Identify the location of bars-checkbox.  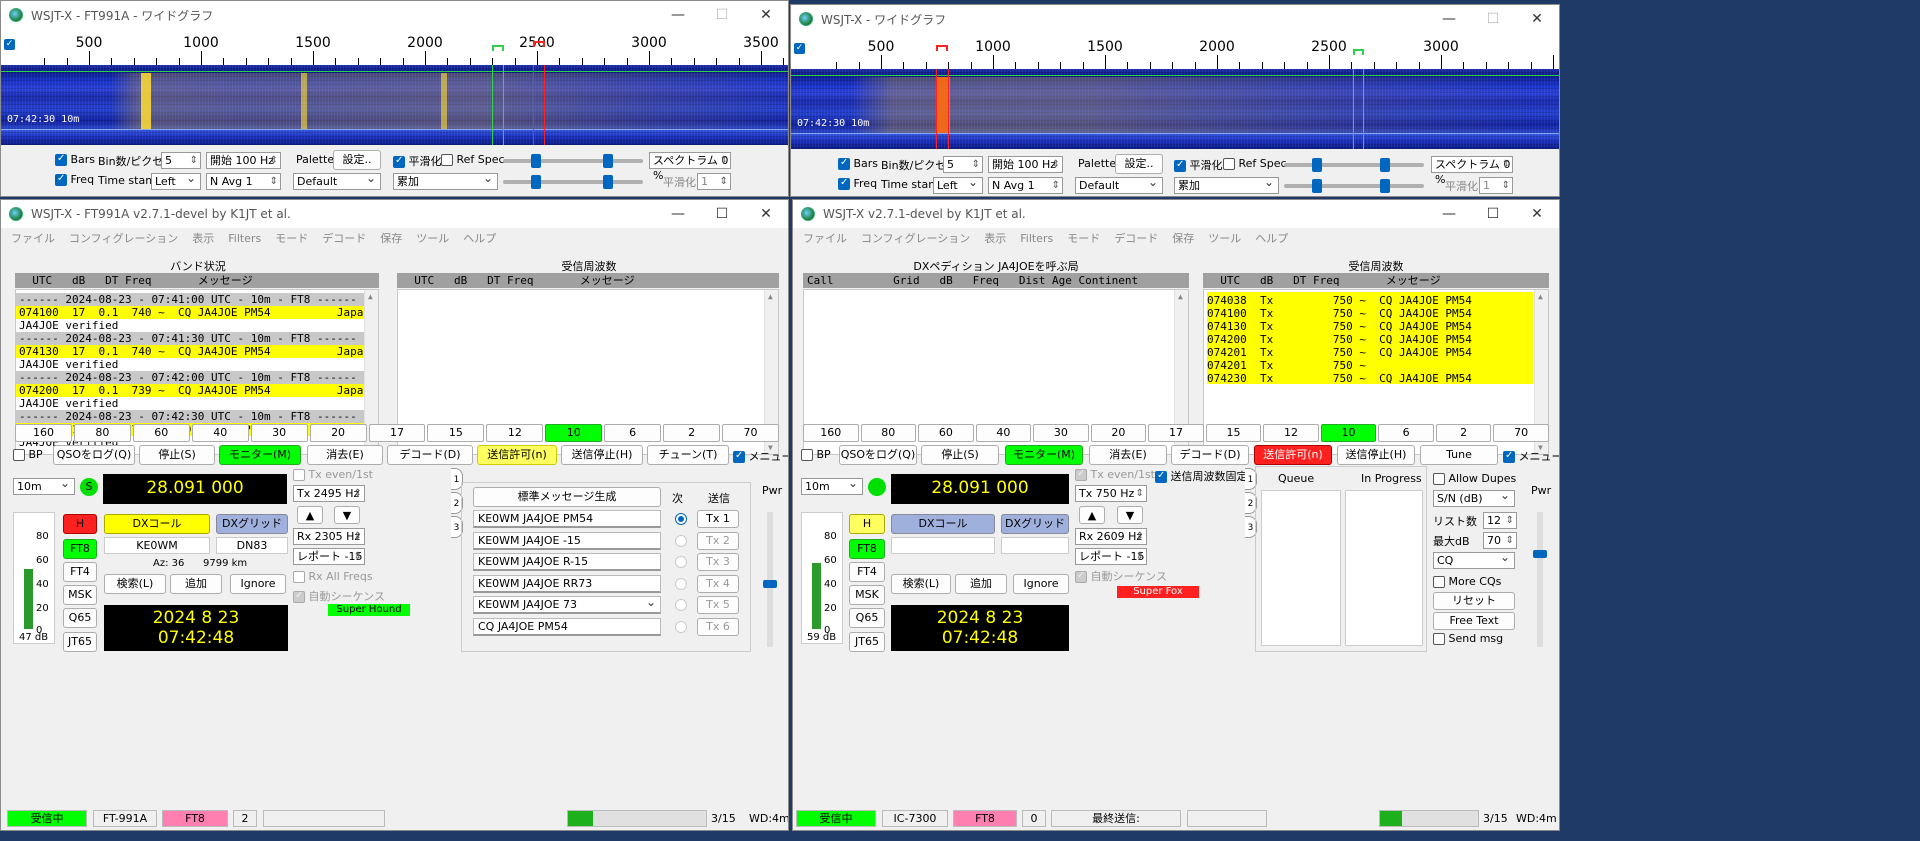
(844, 163).